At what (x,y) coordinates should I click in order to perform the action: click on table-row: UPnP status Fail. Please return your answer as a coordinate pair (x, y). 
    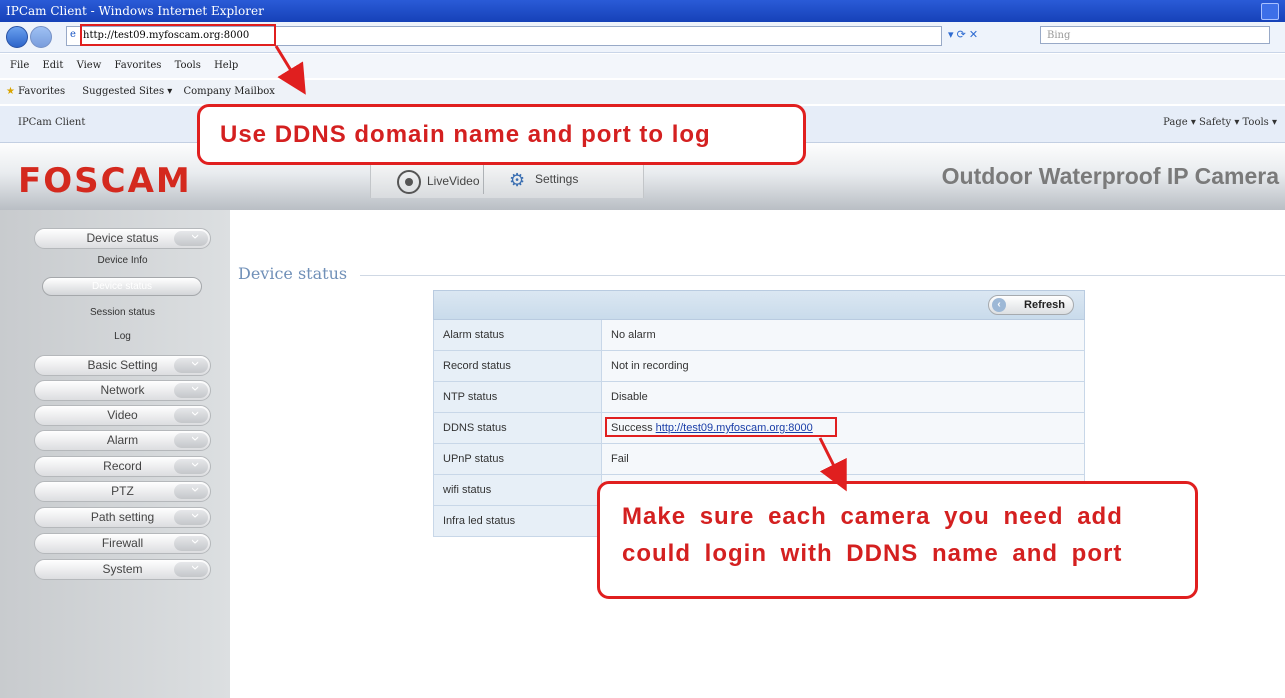
    Looking at the image, I should click on (759, 459).